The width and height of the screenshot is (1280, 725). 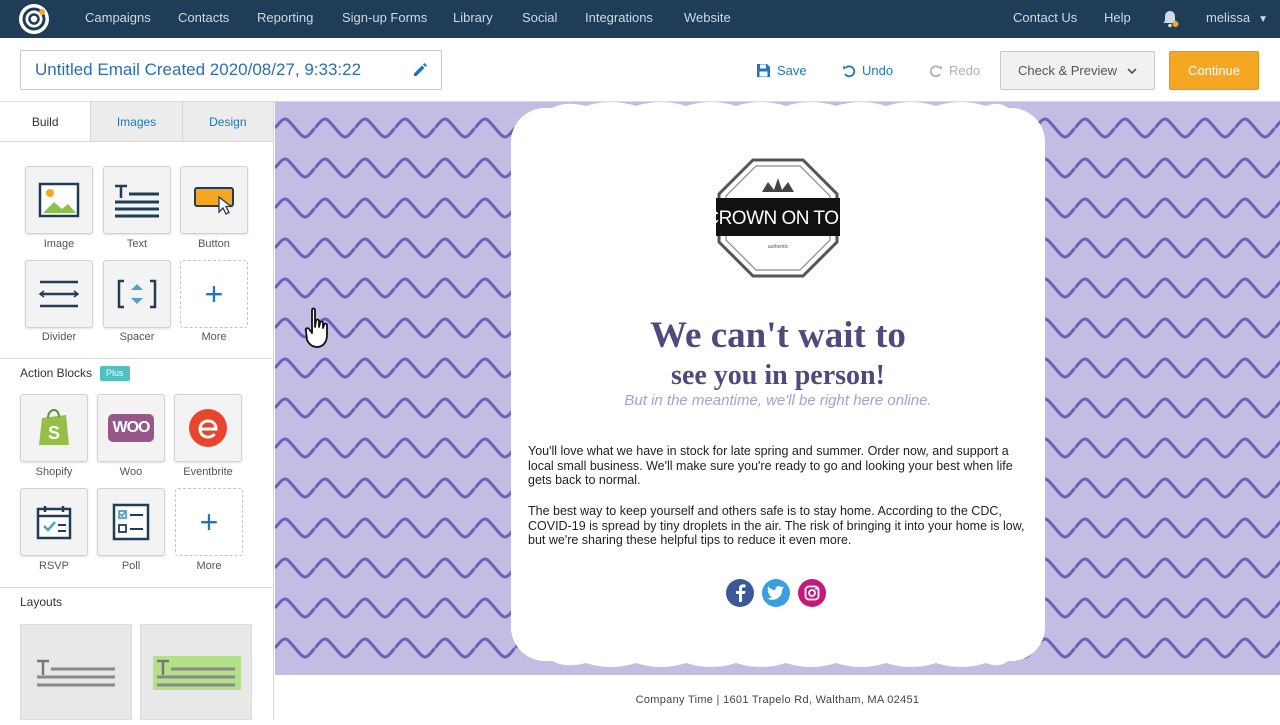 I want to click on spacer-icon, so click(x=137, y=294).